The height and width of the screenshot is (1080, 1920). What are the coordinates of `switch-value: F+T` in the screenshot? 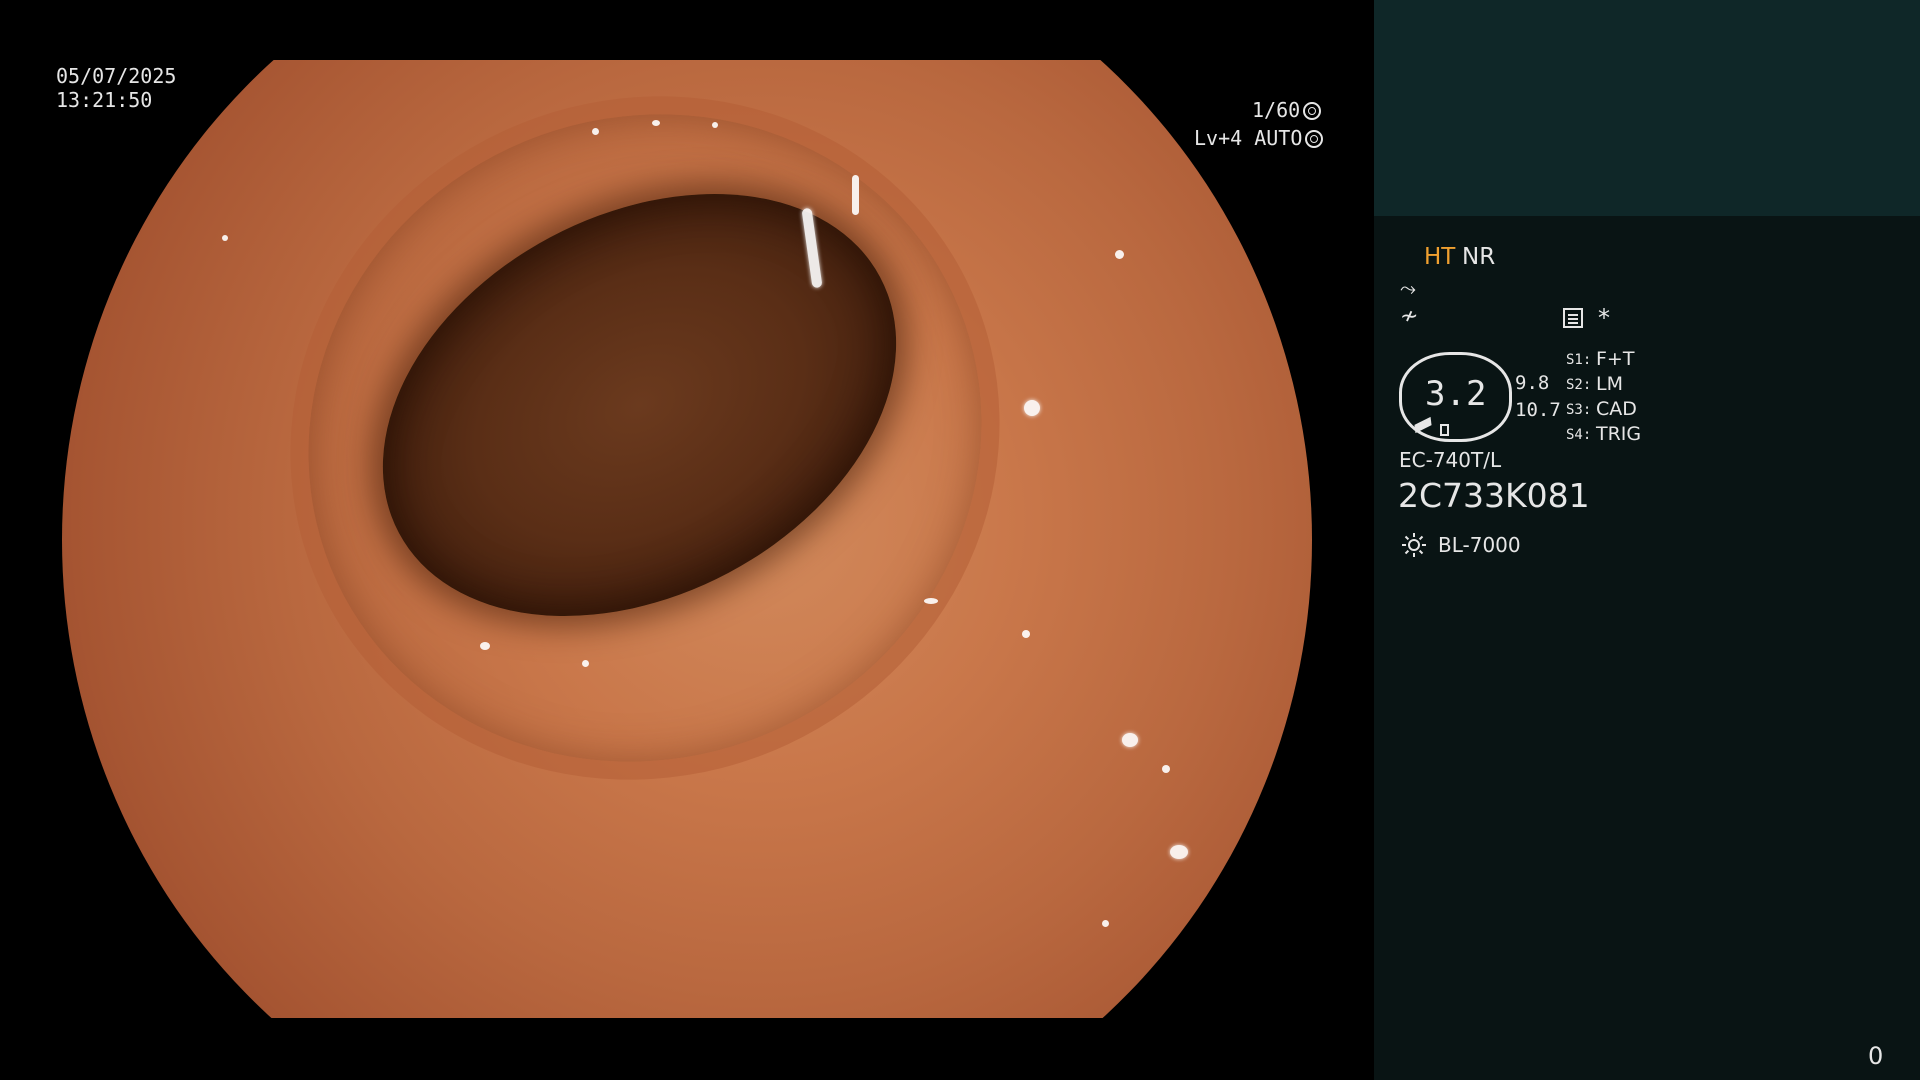 It's located at (1615, 359).